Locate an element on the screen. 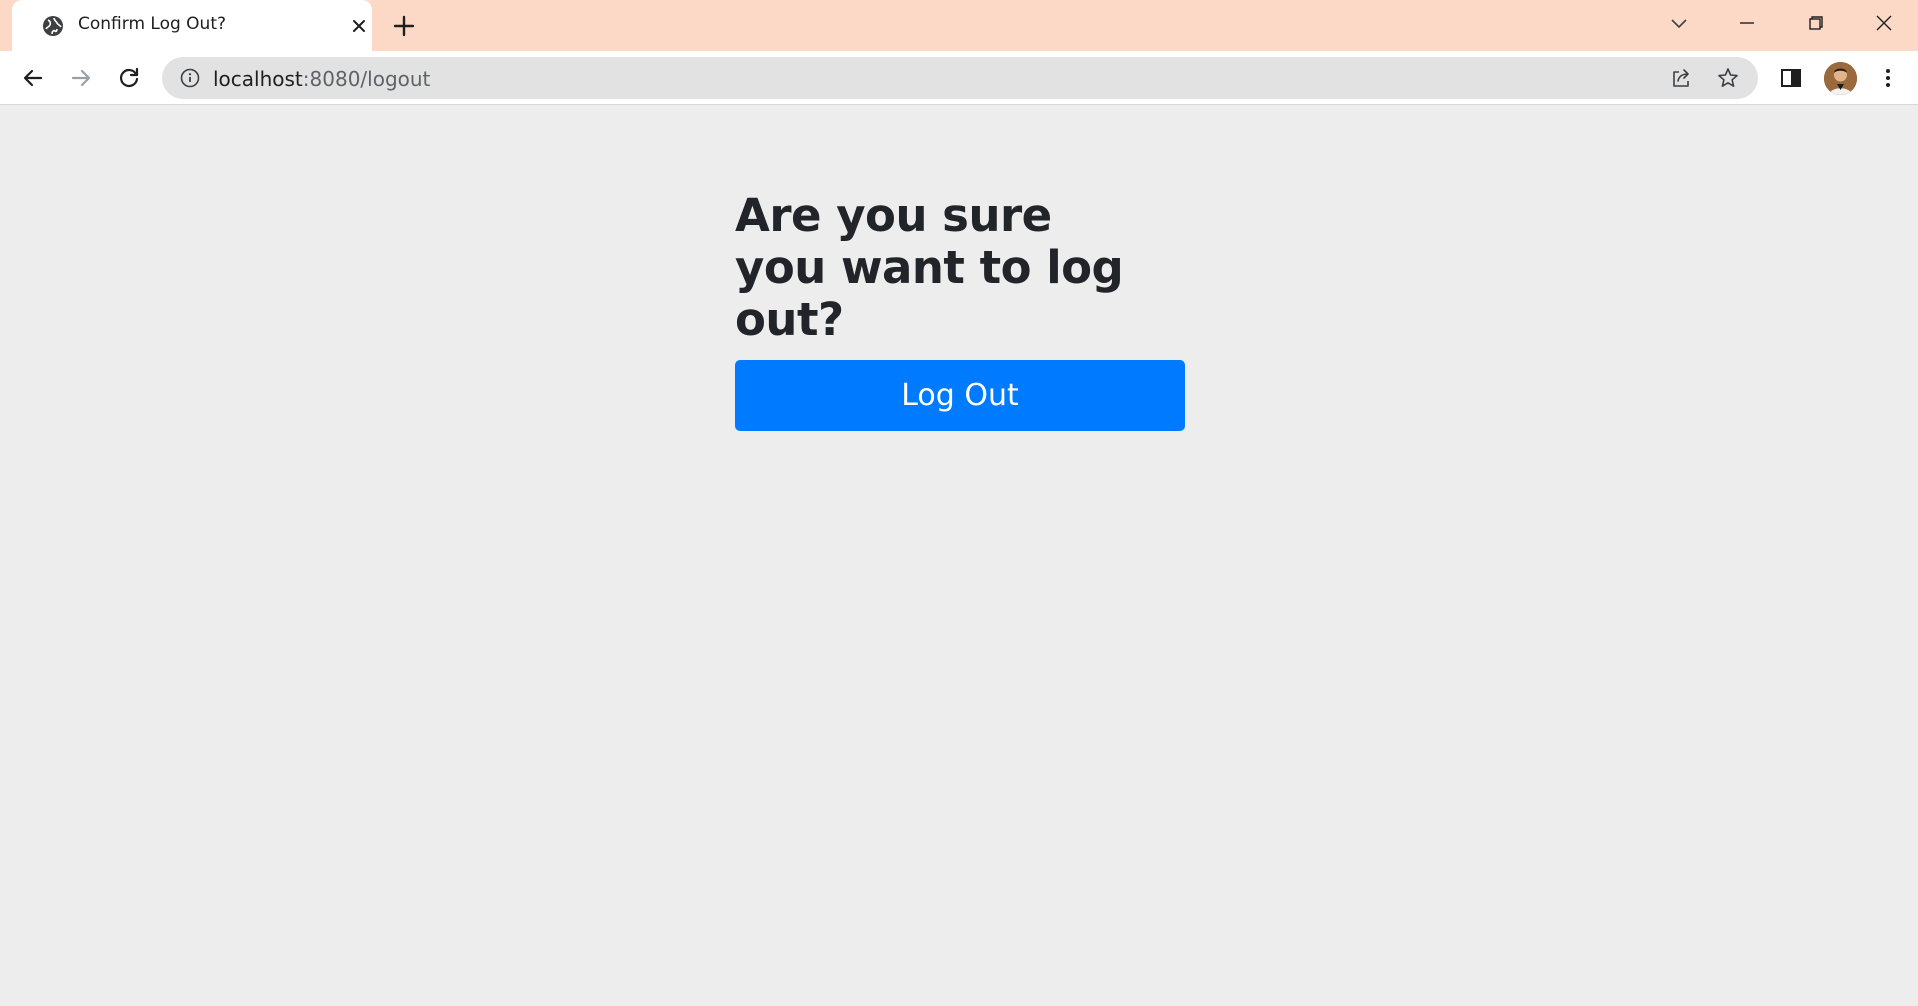 The height and width of the screenshot is (1006, 1918). active-tab: Confirm Log Out? is located at coordinates (192, 25).